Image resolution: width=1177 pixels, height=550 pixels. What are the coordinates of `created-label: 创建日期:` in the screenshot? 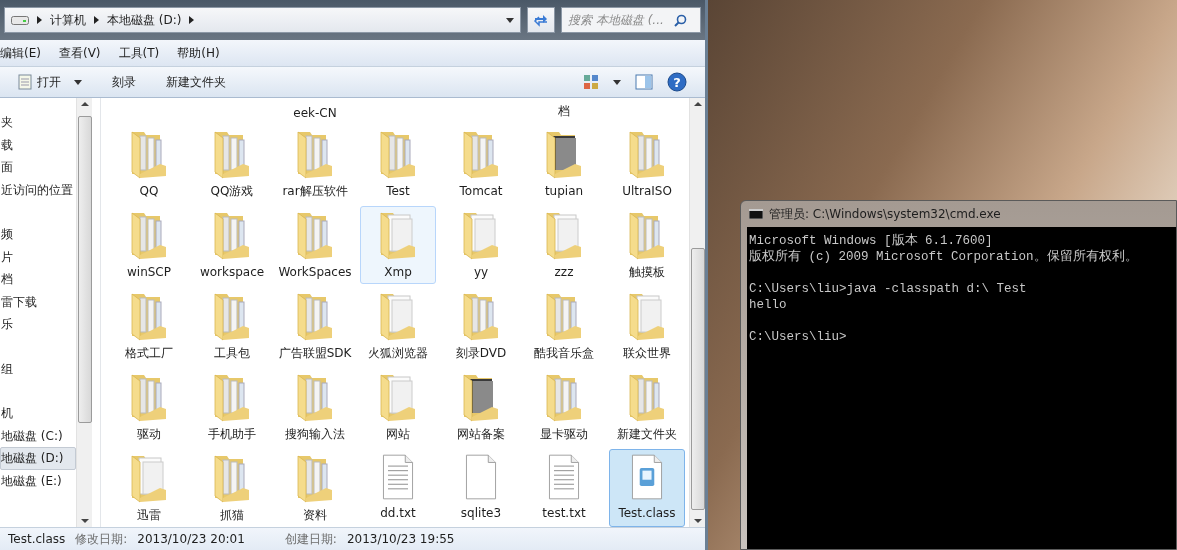 It's located at (310, 539).